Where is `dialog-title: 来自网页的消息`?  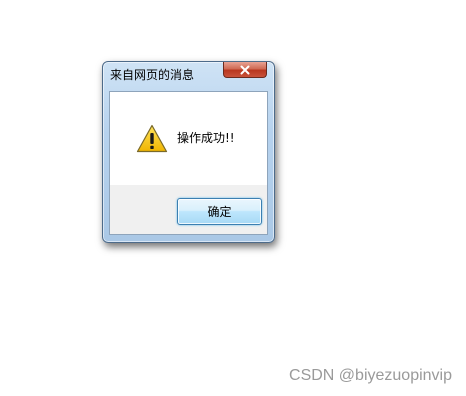 dialog-title: 来自网页的消息 is located at coordinates (152, 75).